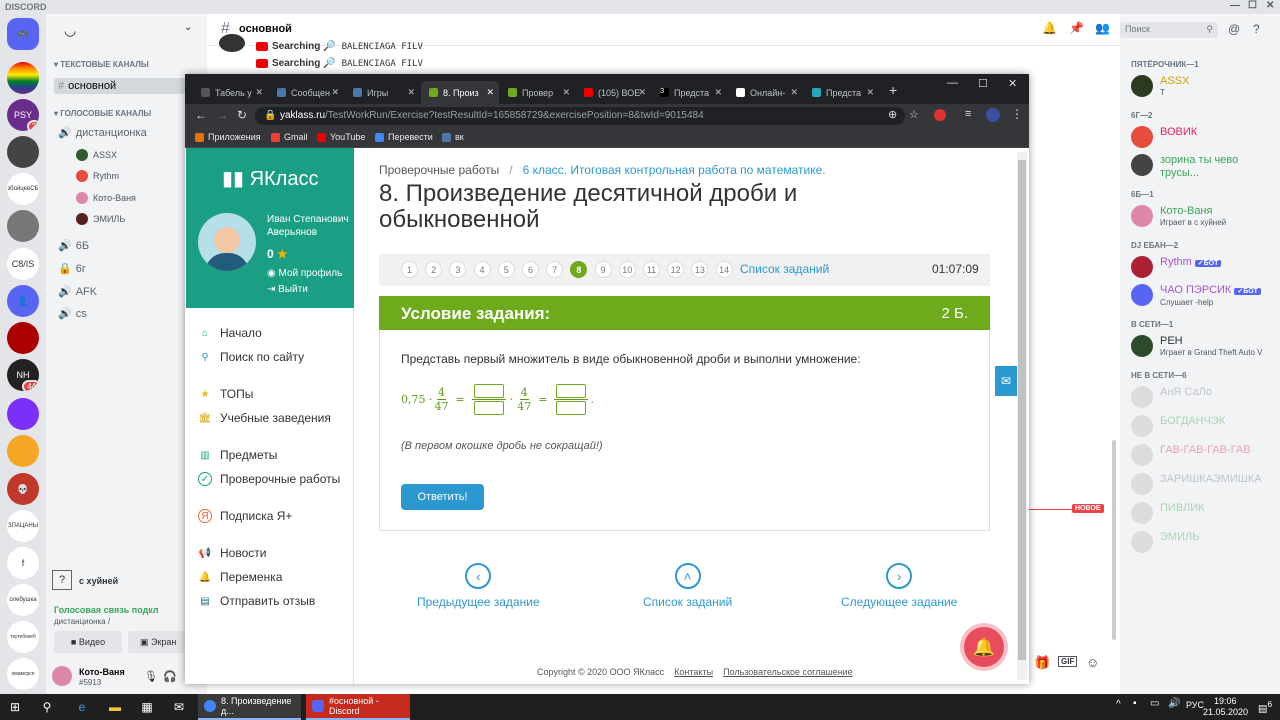  Describe the element at coordinates (15, 707) in the screenshot. I see `windows-start-icon: ⊞` at that location.